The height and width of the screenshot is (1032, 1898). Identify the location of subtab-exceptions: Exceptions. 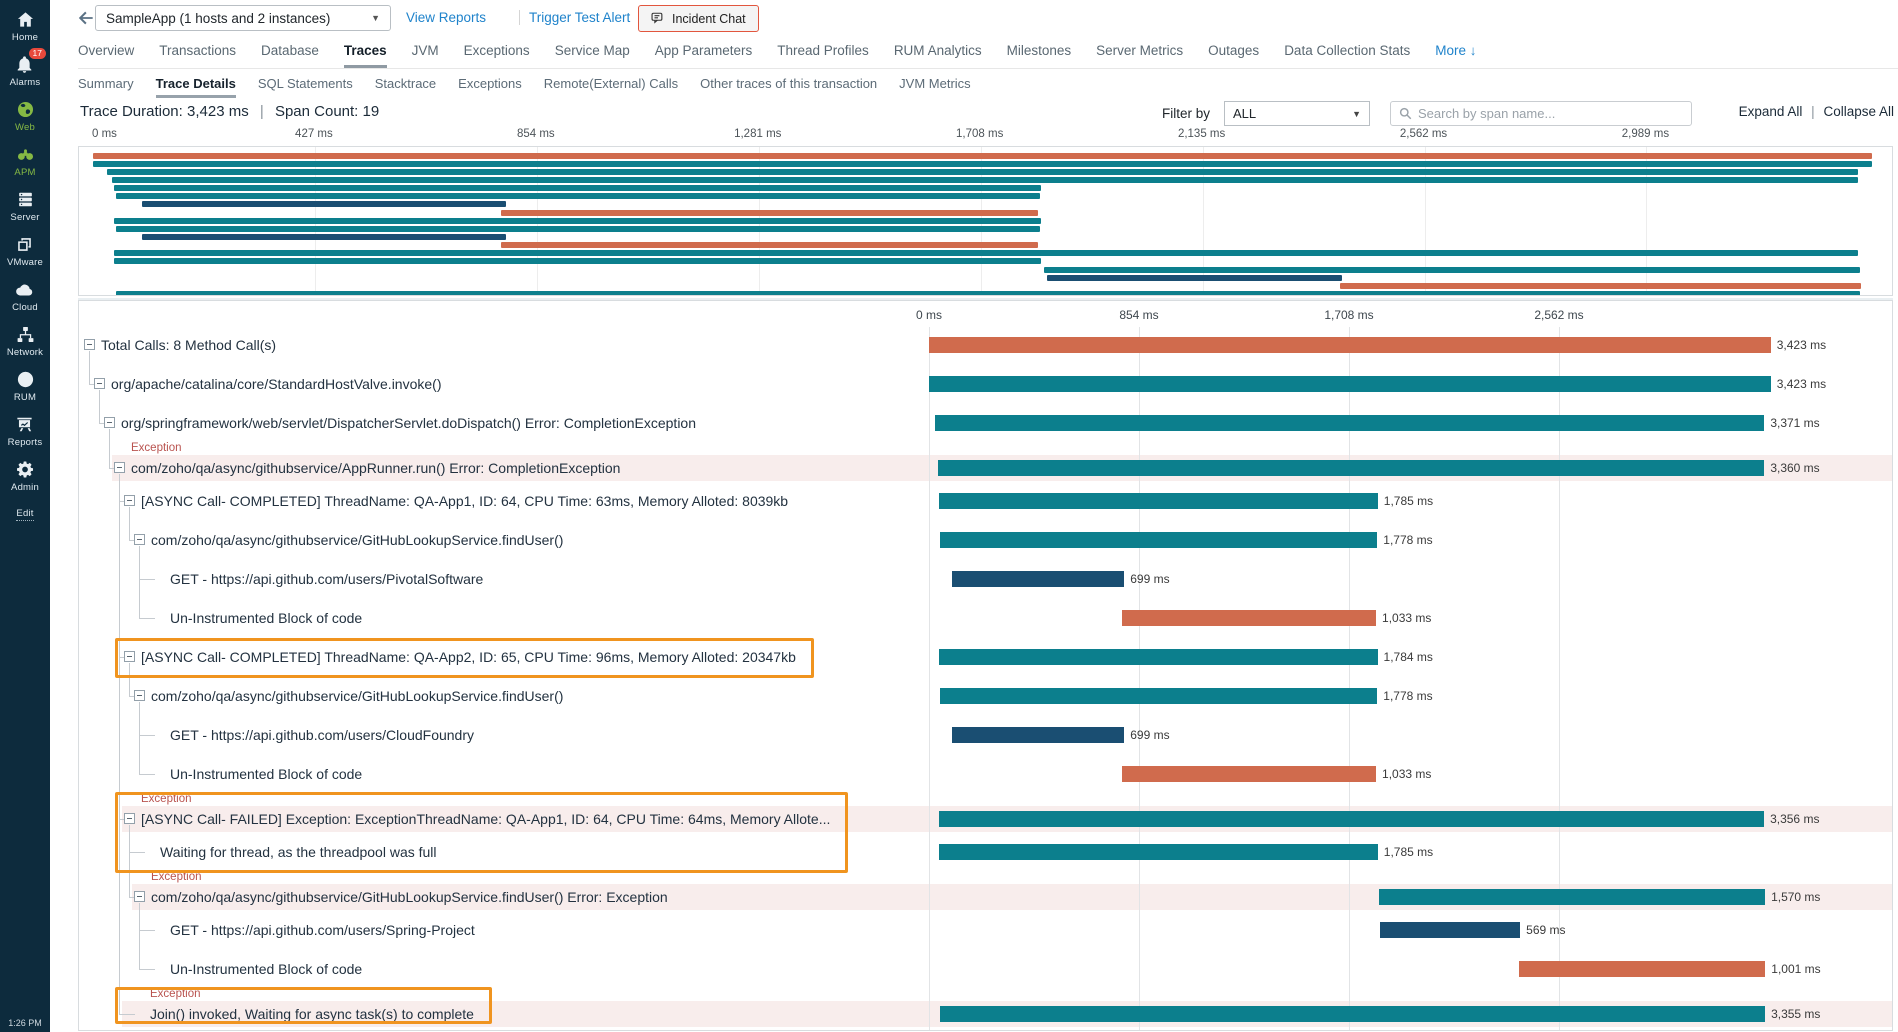
(490, 87).